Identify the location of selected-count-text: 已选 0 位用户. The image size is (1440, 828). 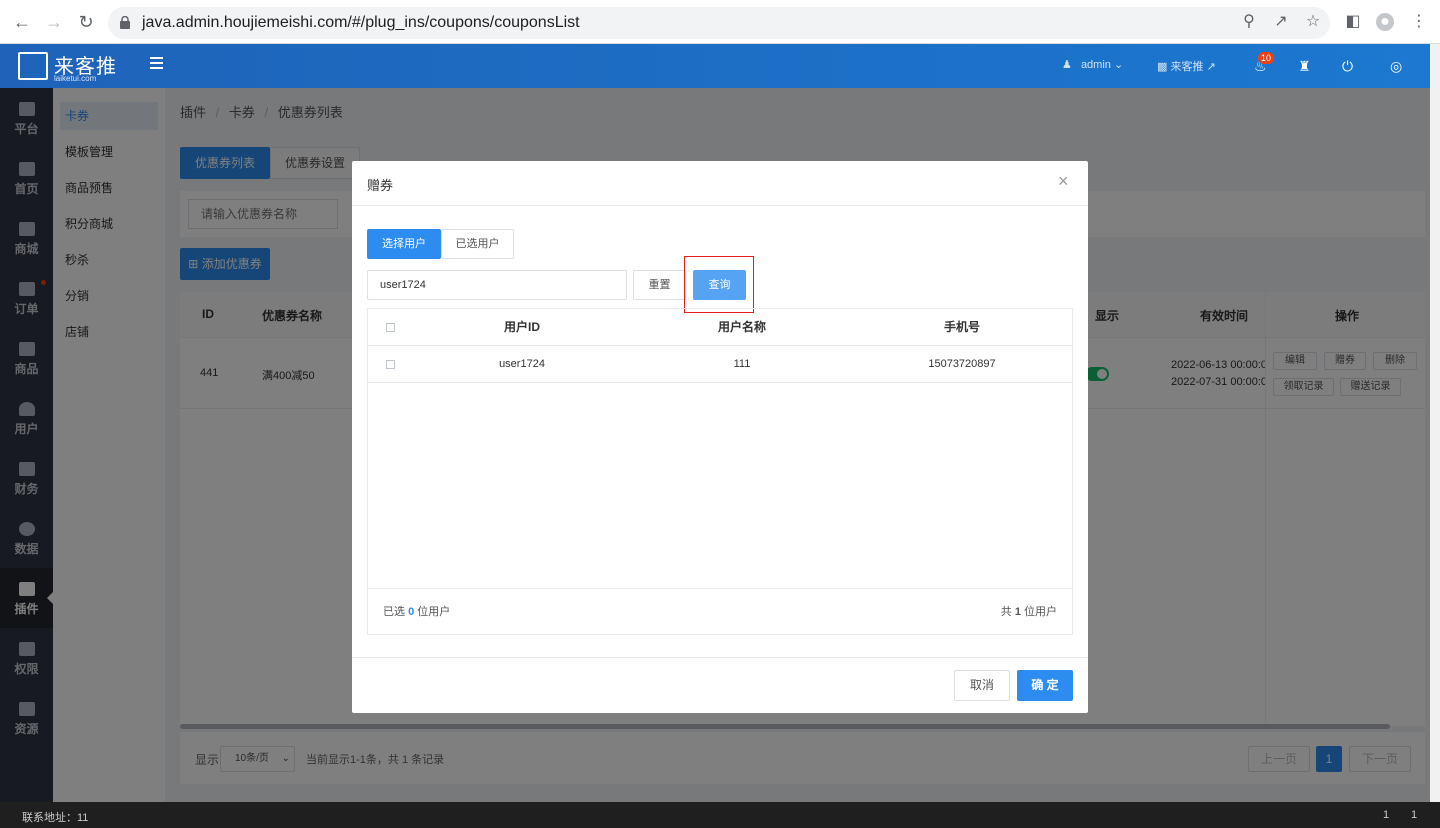
(417, 612).